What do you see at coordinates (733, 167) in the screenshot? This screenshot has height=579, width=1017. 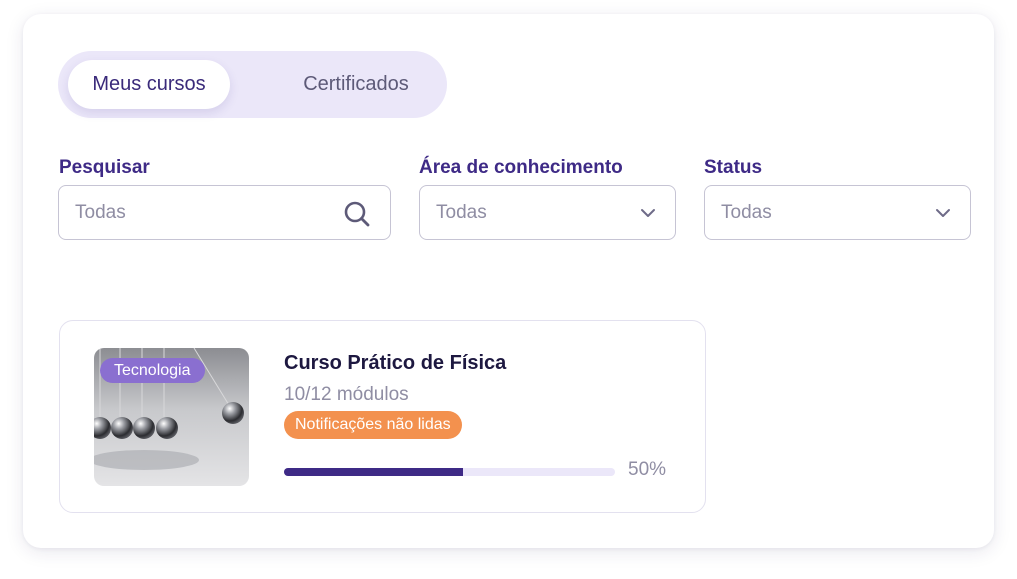 I see `status-label: Status` at bounding box center [733, 167].